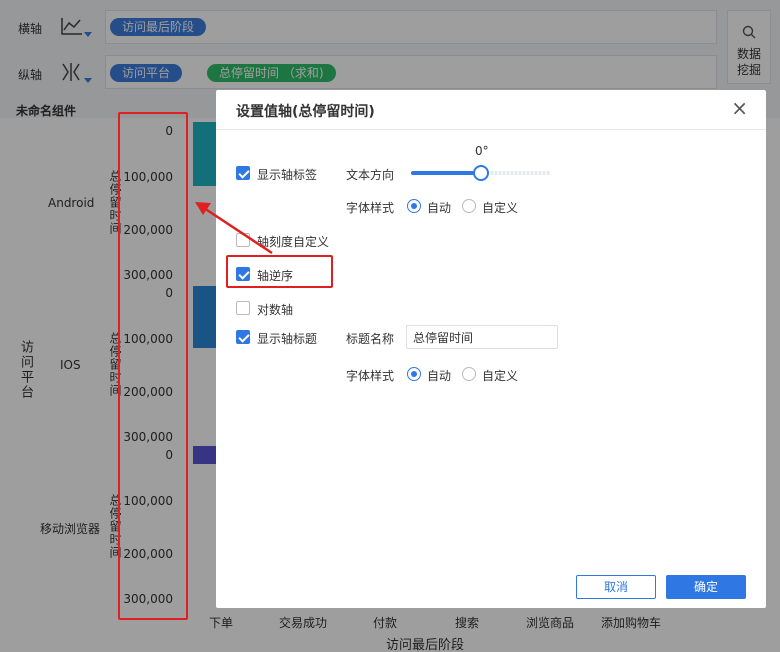  I want to click on title-font-custom-text: 自定义, so click(500, 376).